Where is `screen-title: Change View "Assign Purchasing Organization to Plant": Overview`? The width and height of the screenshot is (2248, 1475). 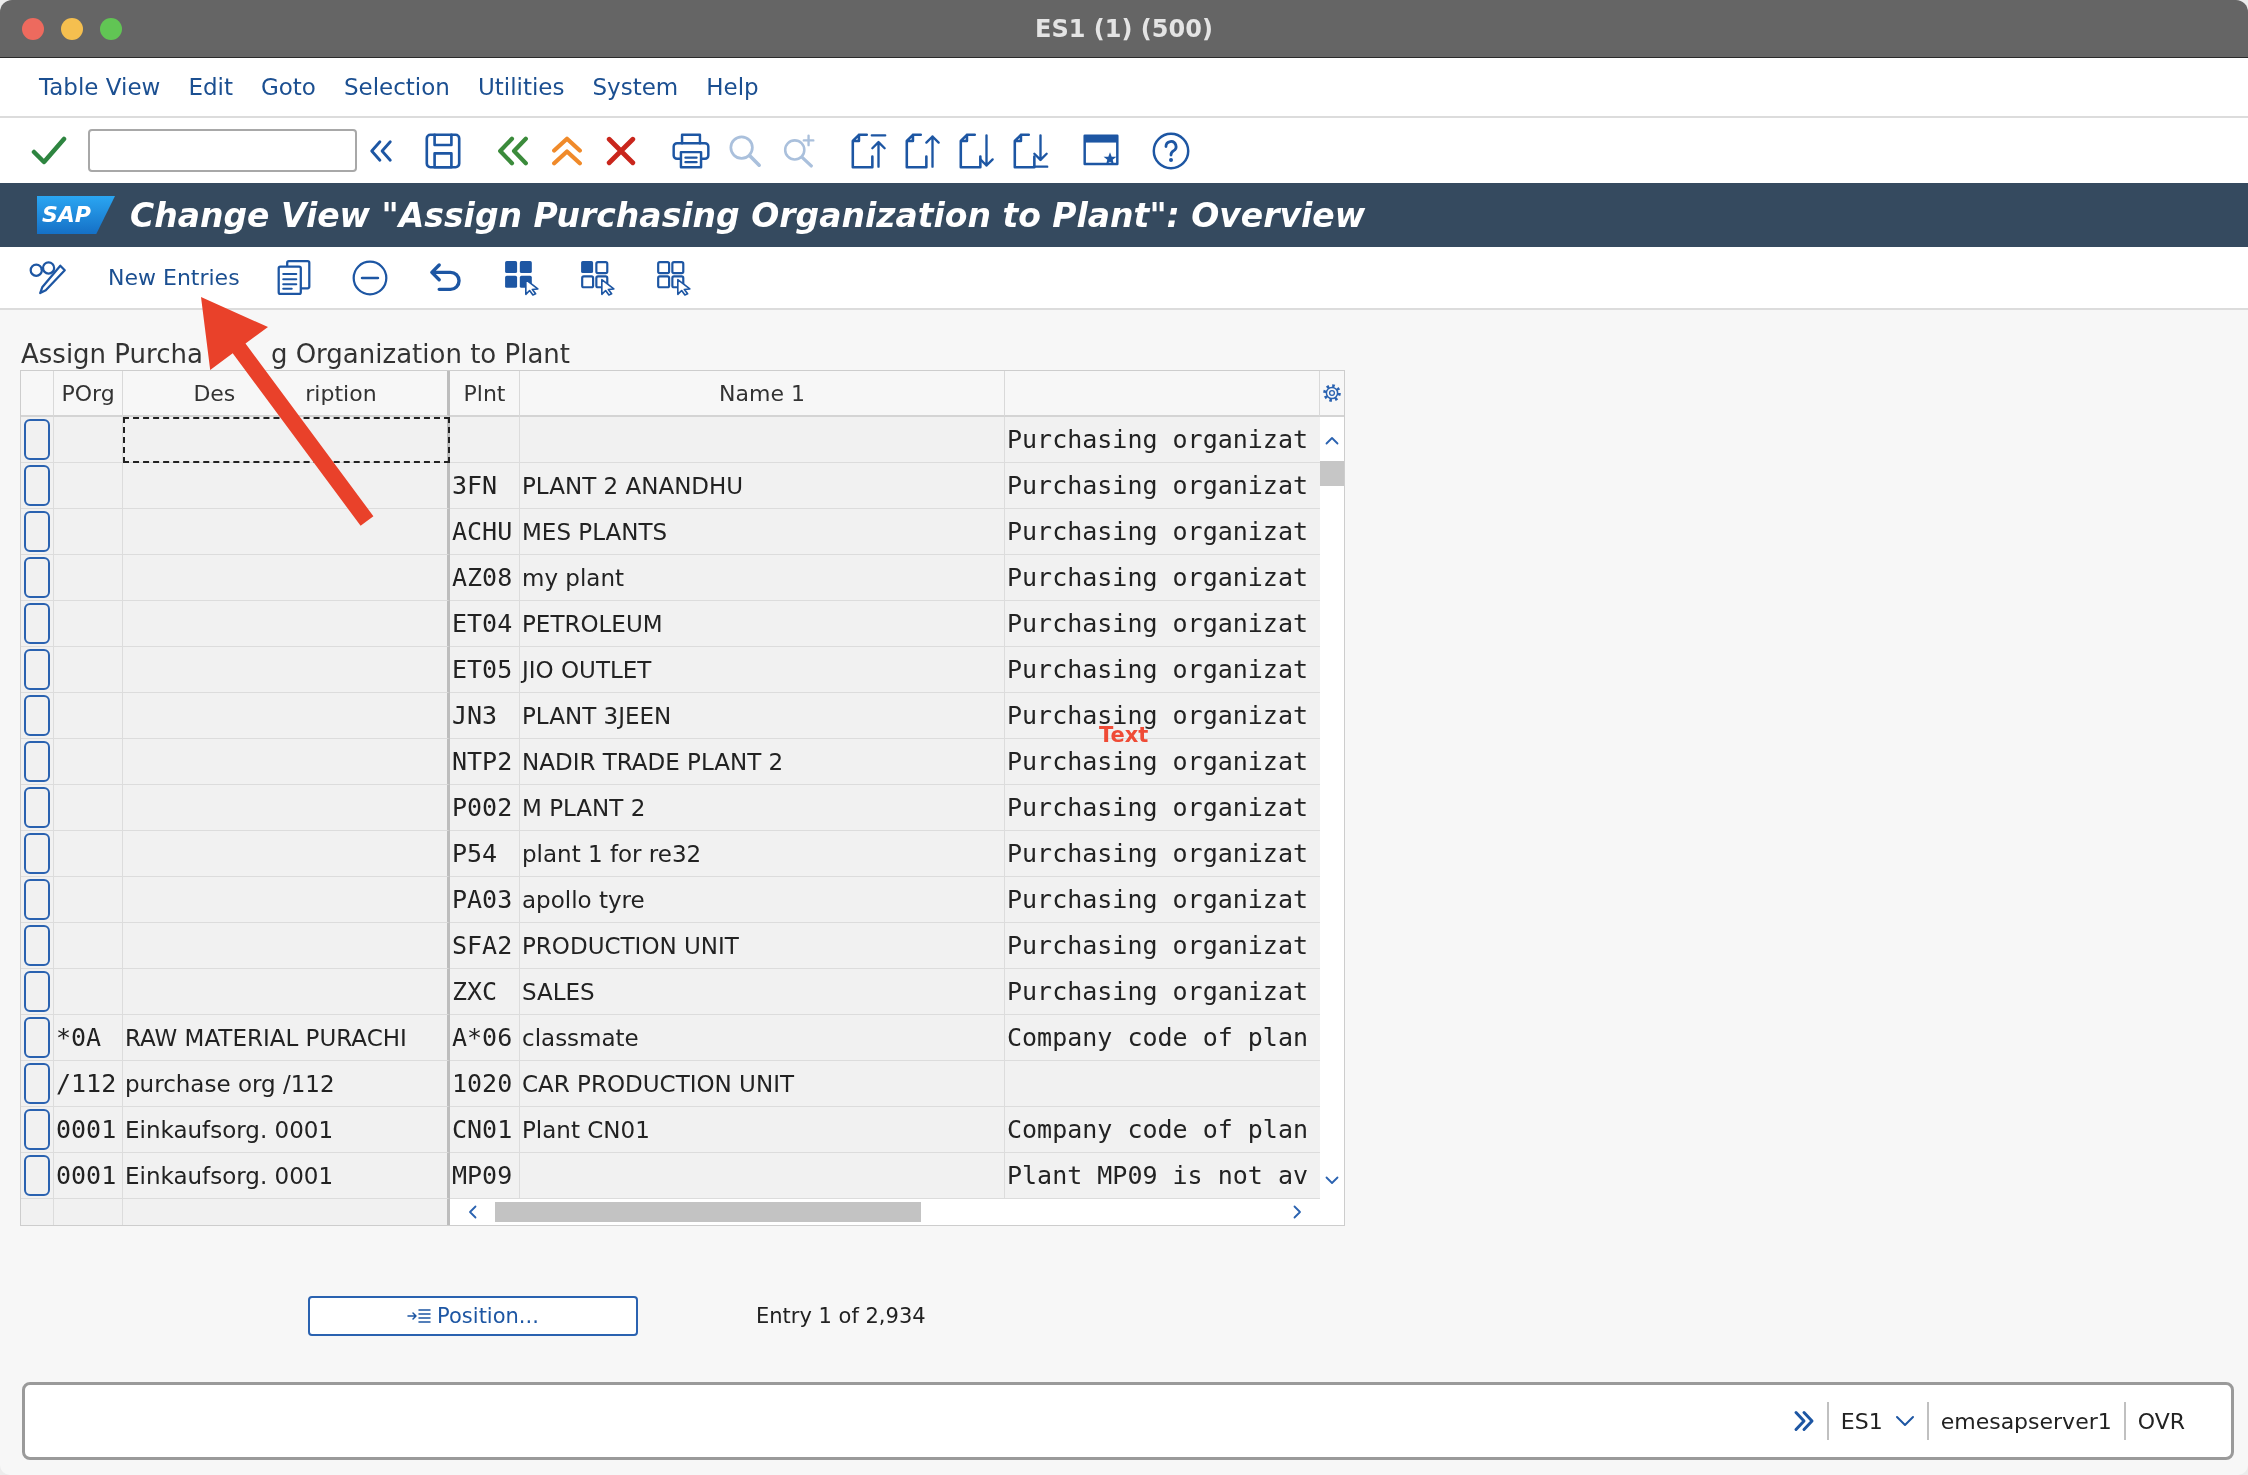
screen-title: Change View "Assign Purchasing Organization to Plant": Overview is located at coordinates (748, 215).